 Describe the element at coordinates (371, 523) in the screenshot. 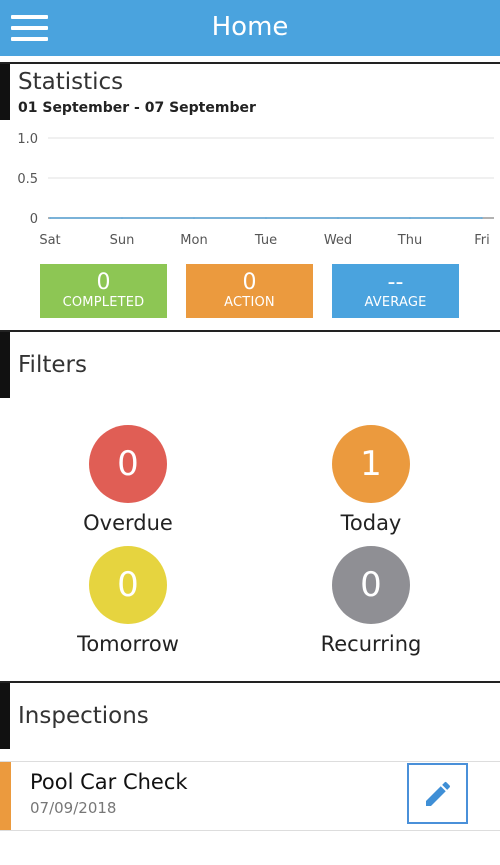

I see `filter-today-label: Today` at that location.